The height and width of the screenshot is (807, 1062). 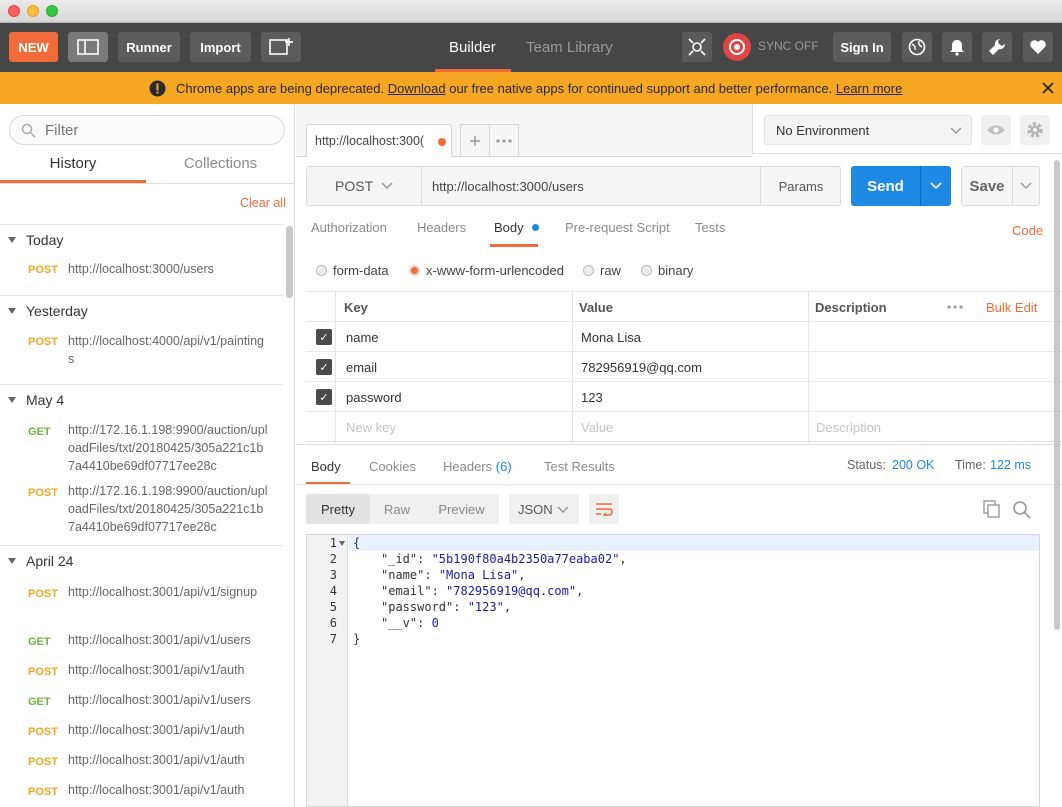 What do you see at coordinates (1038, 47) in the screenshot?
I see `favorite-button` at bounding box center [1038, 47].